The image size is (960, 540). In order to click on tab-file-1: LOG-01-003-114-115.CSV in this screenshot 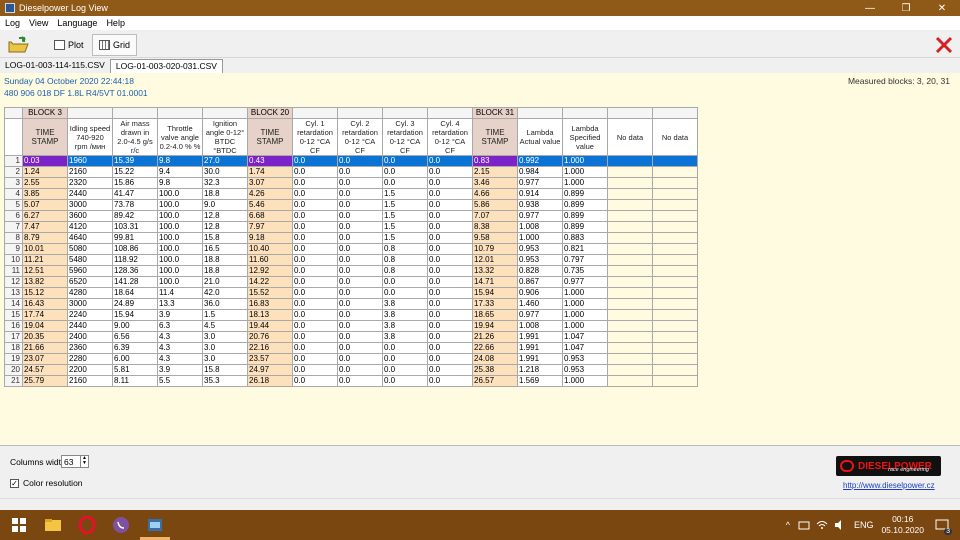, I will do `click(55, 66)`.